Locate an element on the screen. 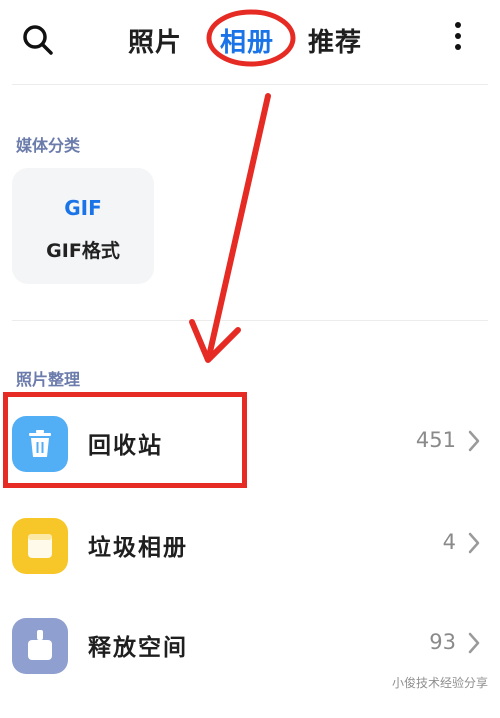 Image resolution: width=500 pixels, height=718 pixels. cleanup-icon is located at coordinates (40, 646).